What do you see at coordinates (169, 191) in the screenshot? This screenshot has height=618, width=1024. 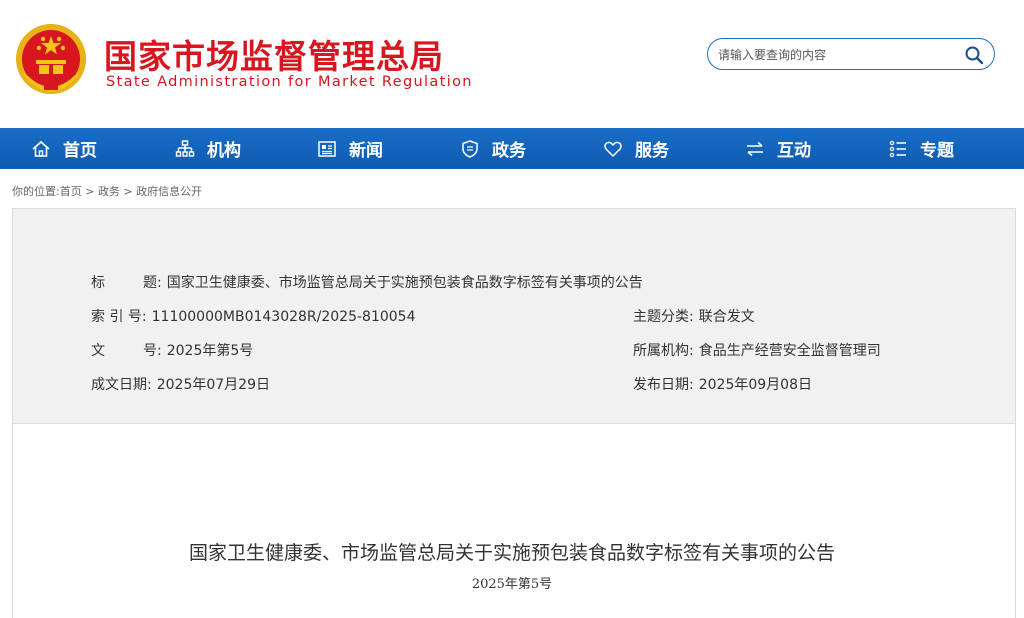 I see `breadcrumb-info-disclosure: 政府信息公开` at bounding box center [169, 191].